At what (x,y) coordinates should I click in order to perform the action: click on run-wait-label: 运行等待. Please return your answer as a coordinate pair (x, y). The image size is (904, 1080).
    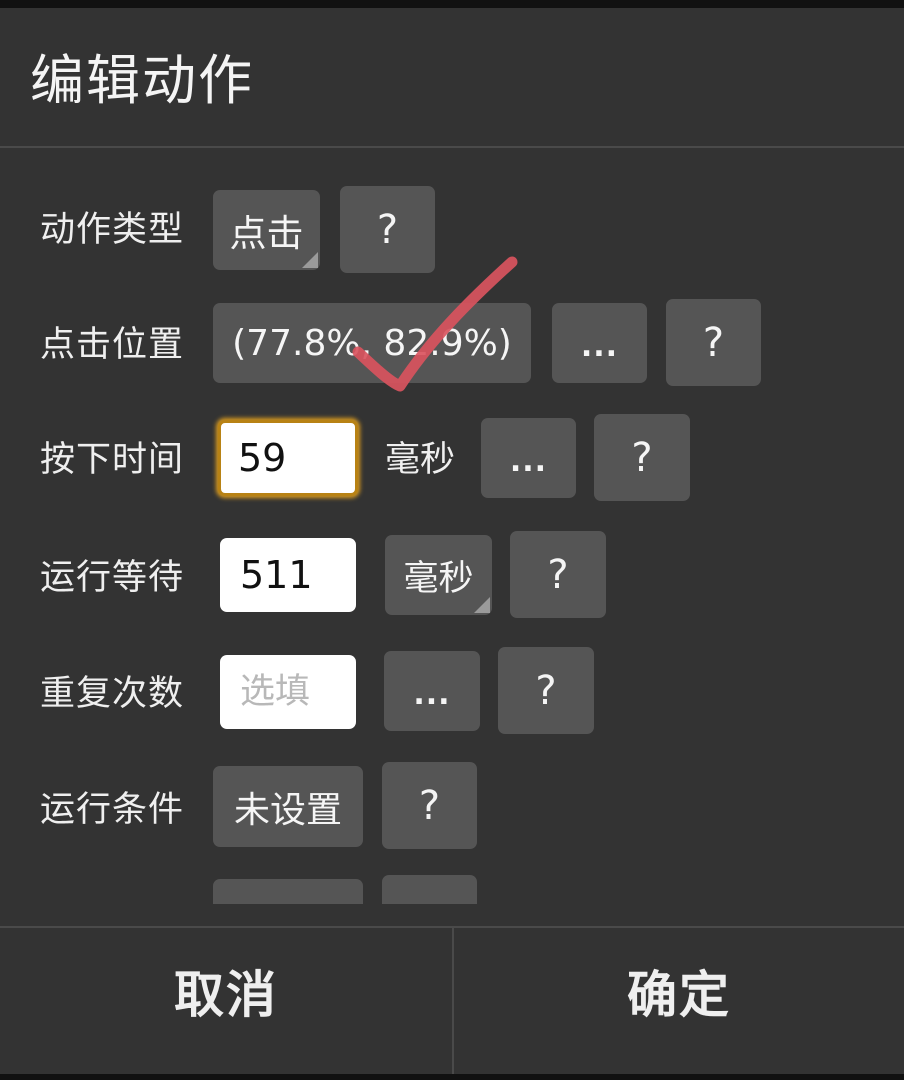
    Looking at the image, I should click on (112, 578).